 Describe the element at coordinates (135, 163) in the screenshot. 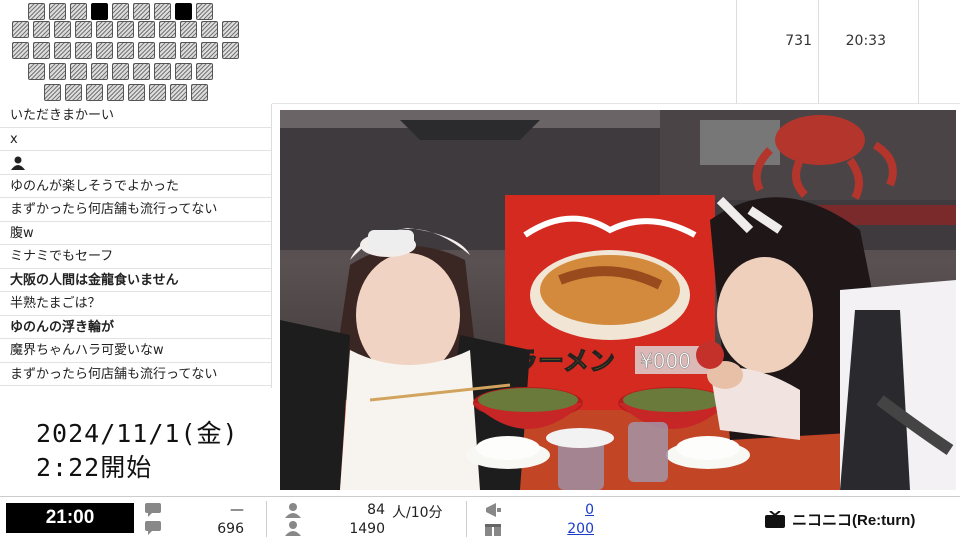

I see `comment-row` at that location.